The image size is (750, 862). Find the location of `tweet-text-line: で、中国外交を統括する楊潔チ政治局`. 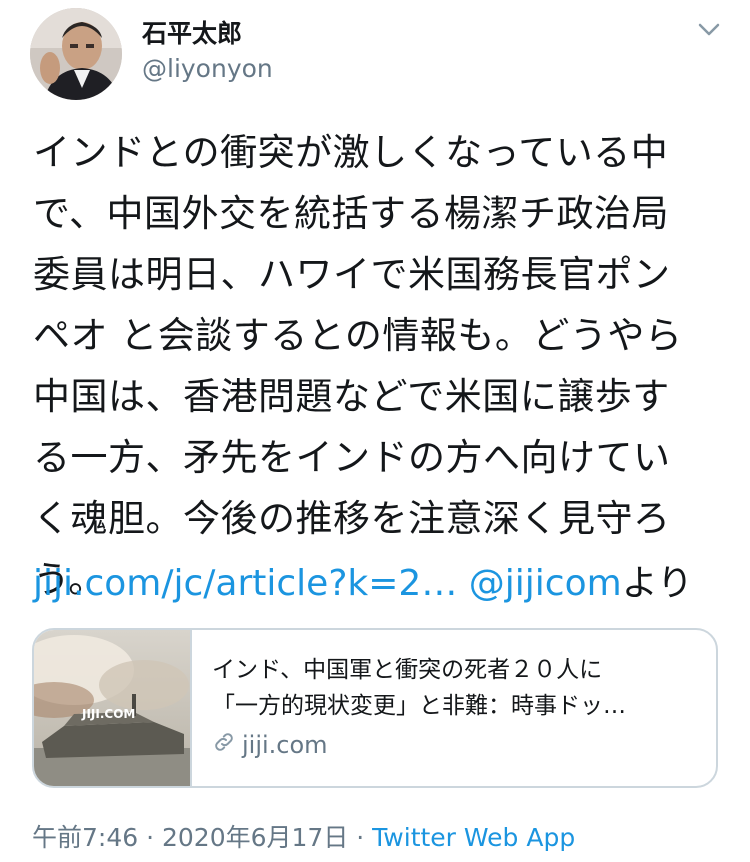

tweet-text-line: で、中国外交を統括する楊潔チ政治局 is located at coordinates (351, 213).